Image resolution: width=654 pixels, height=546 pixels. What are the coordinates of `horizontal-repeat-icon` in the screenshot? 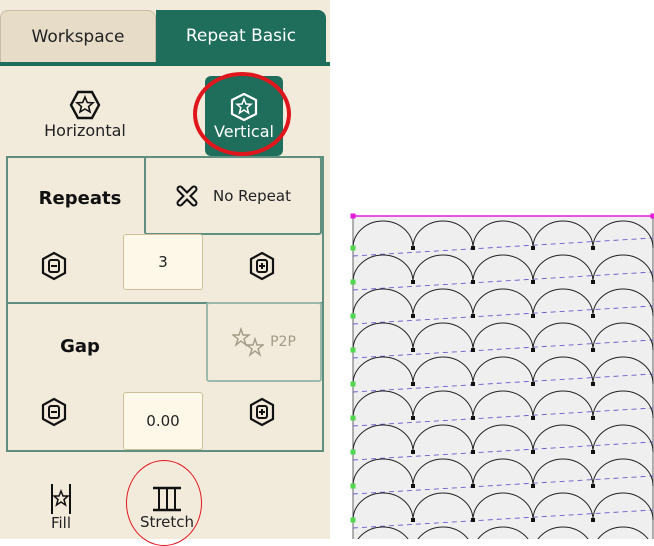 It's located at (85, 105).